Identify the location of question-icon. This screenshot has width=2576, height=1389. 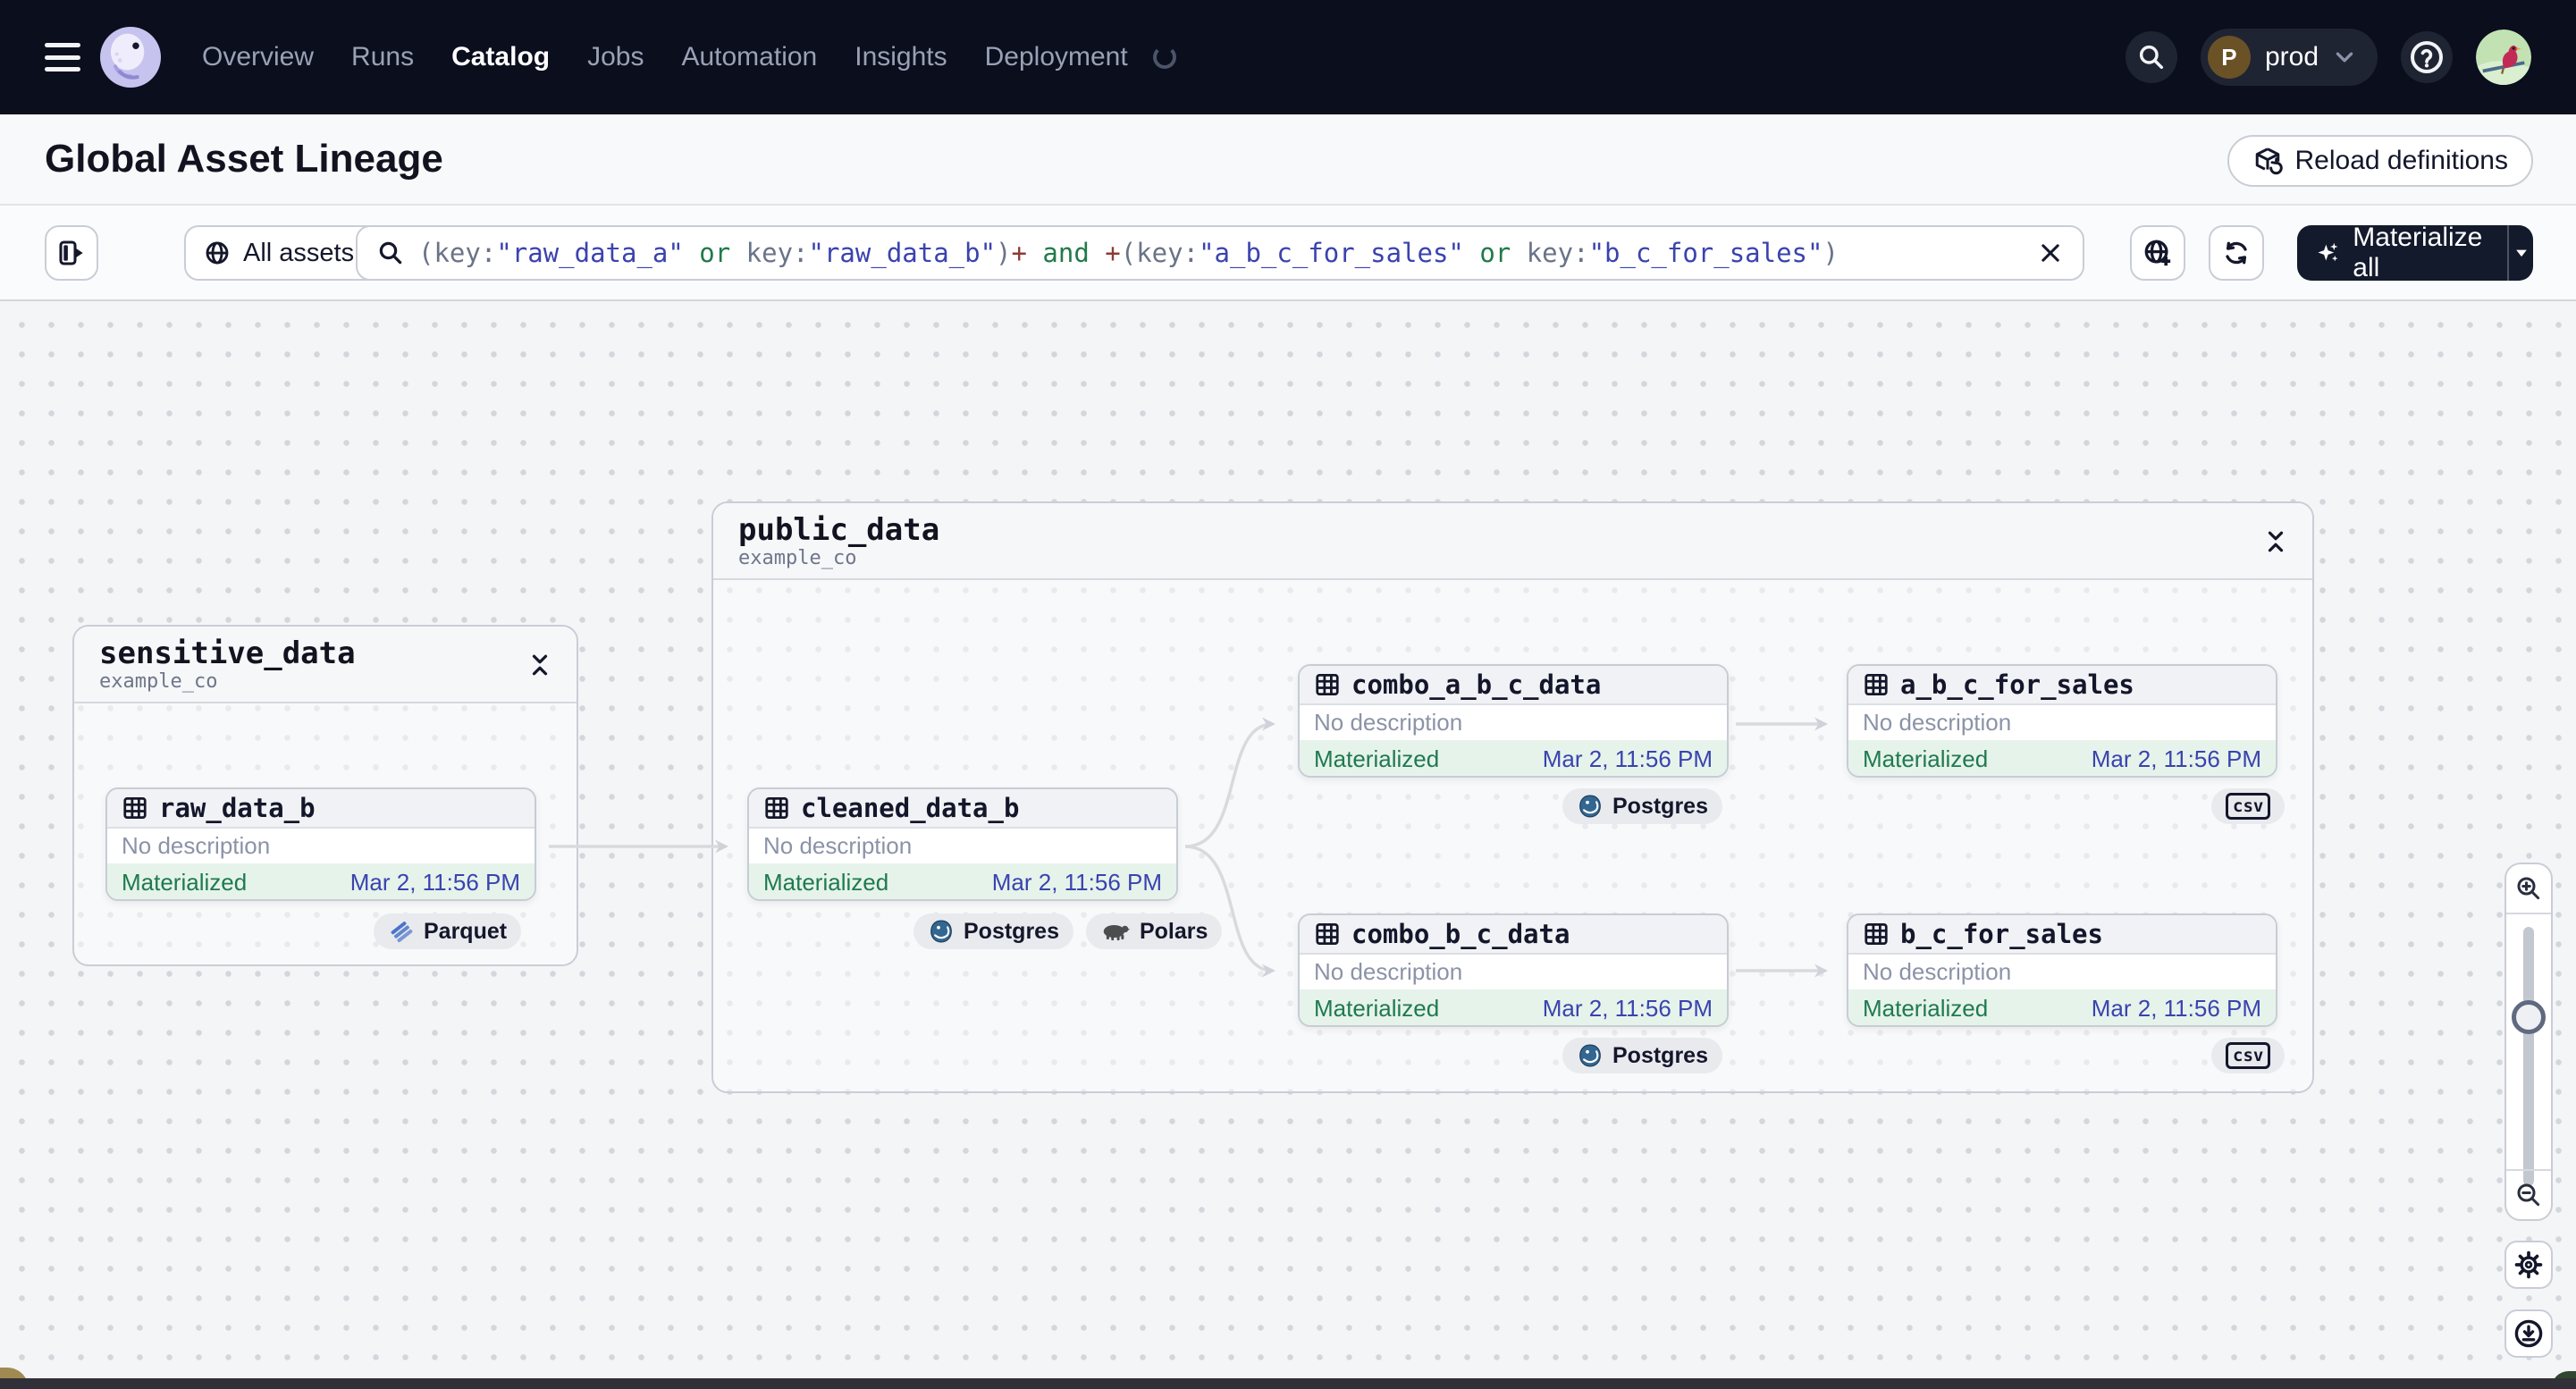
(2427, 57).